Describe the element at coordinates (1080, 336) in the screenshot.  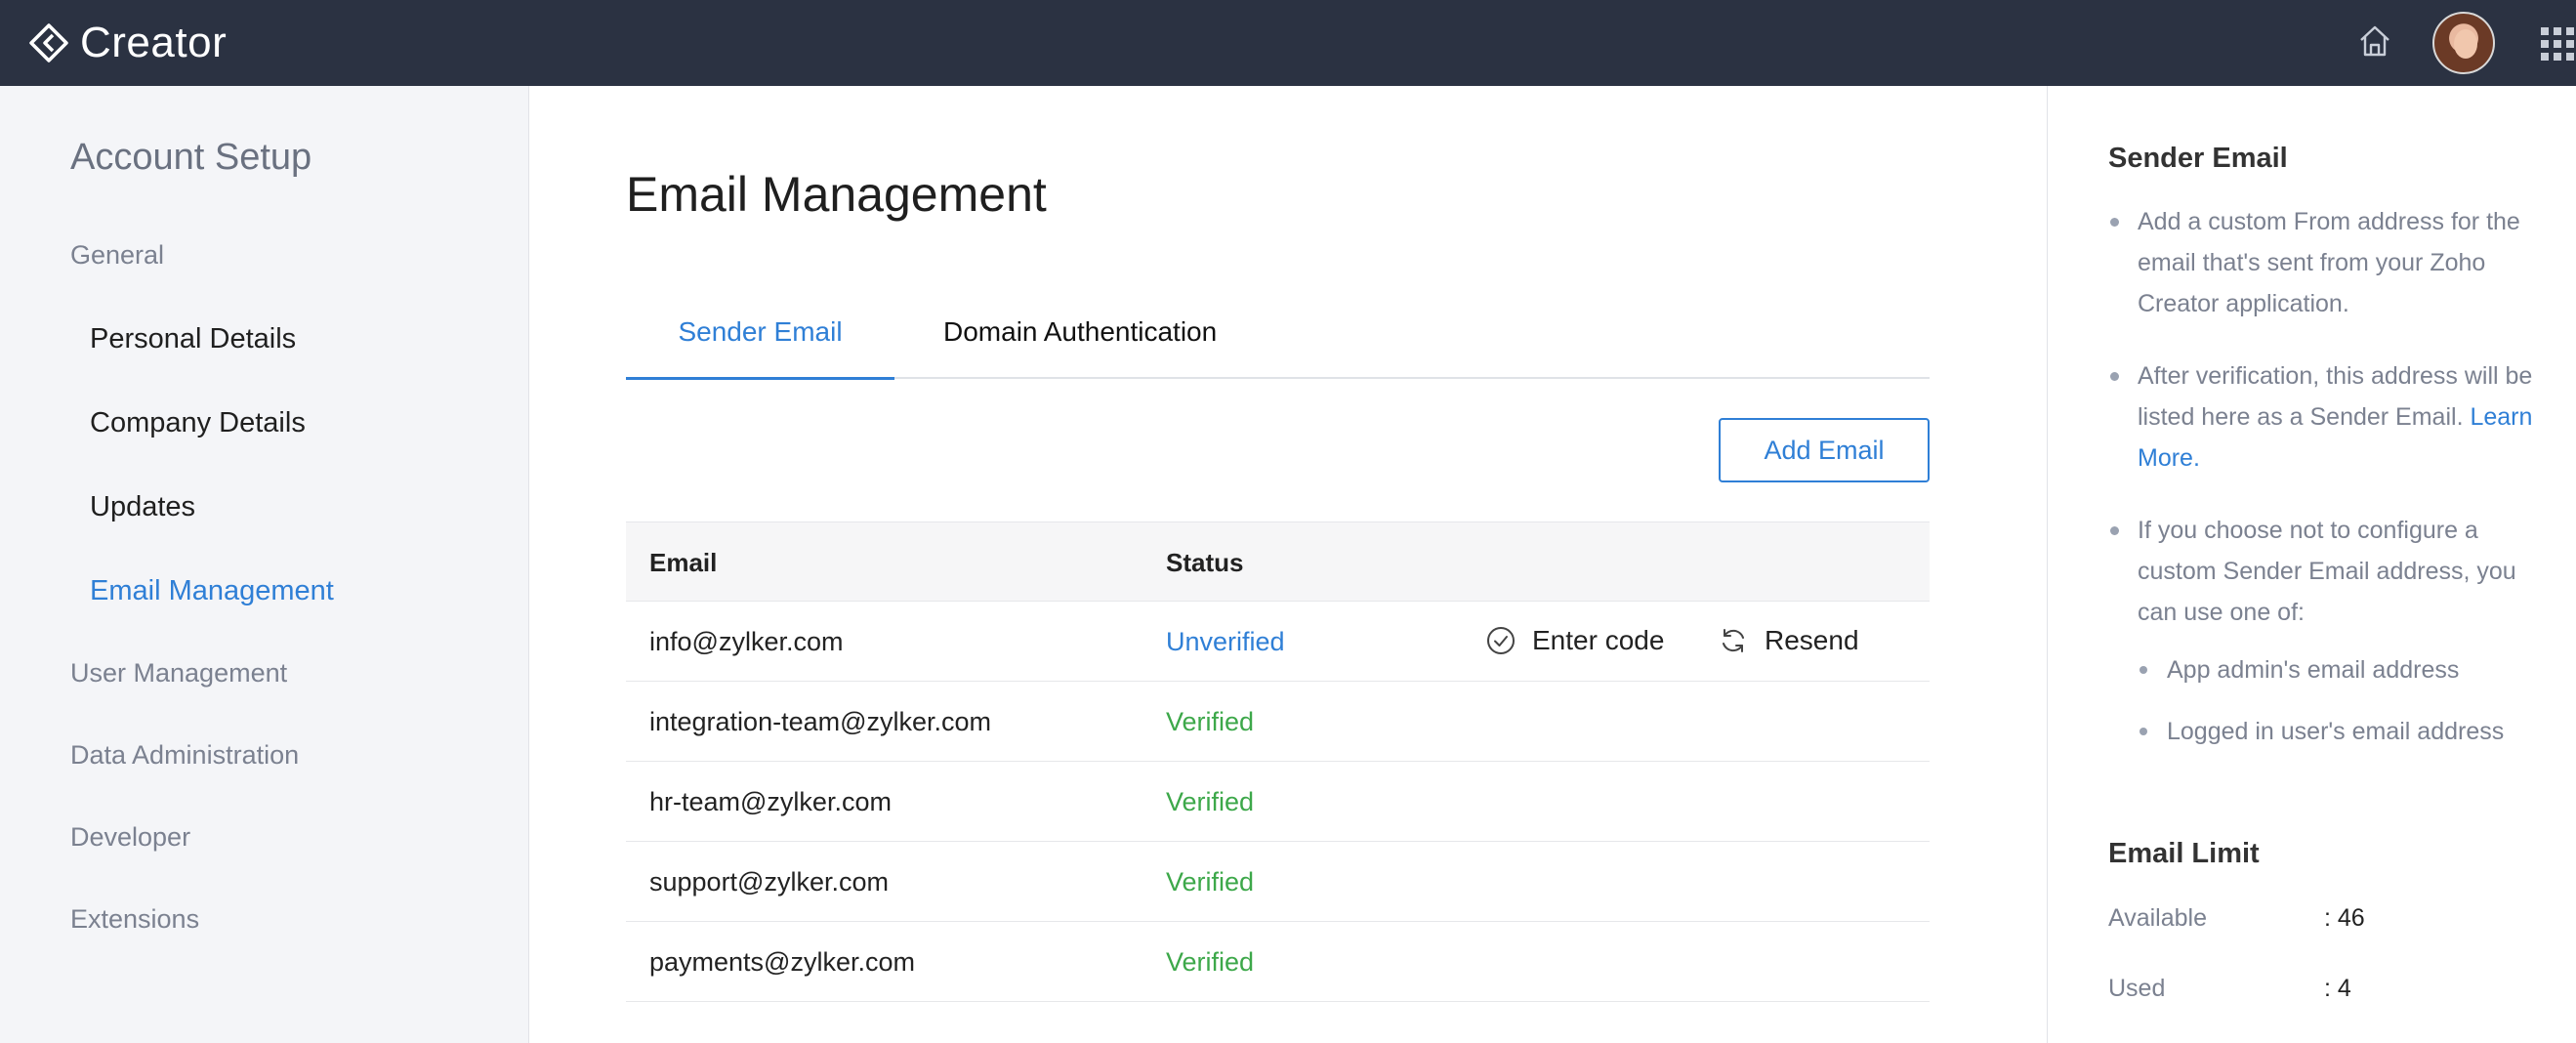
I see `tab-domain-authentication: Domain Authentication` at that location.